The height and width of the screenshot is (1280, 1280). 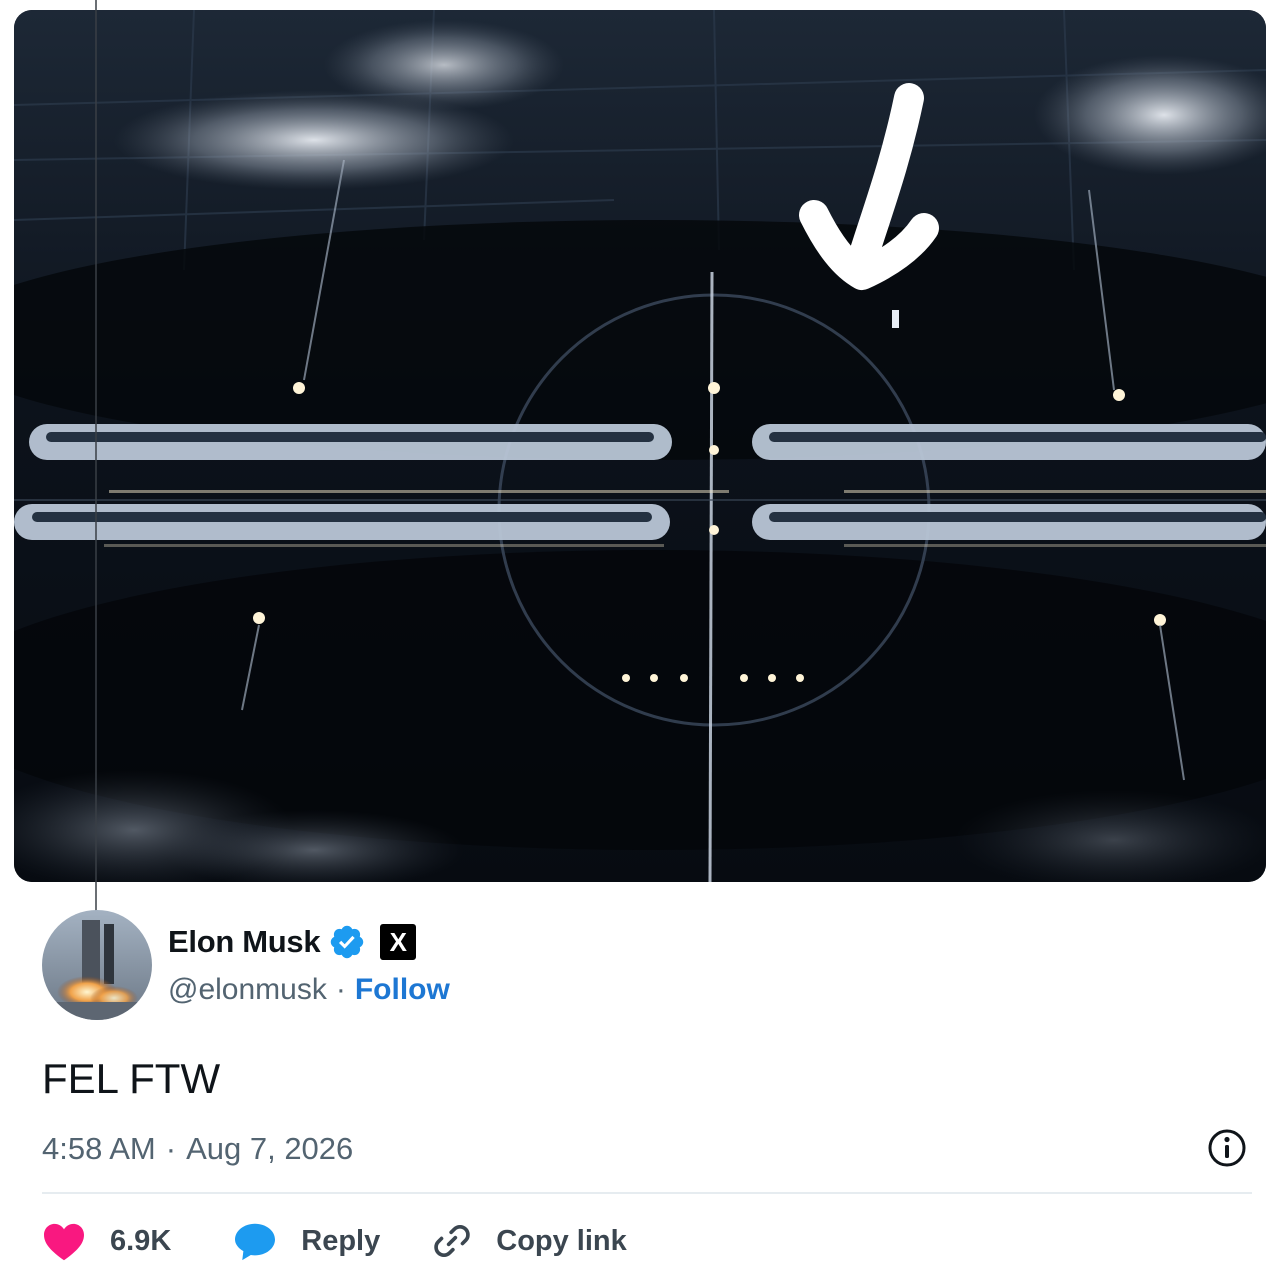 What do you see at coordinates (452, 1241) in the screenshot?
I see `link-icon` at bounding box center [452, 1241].